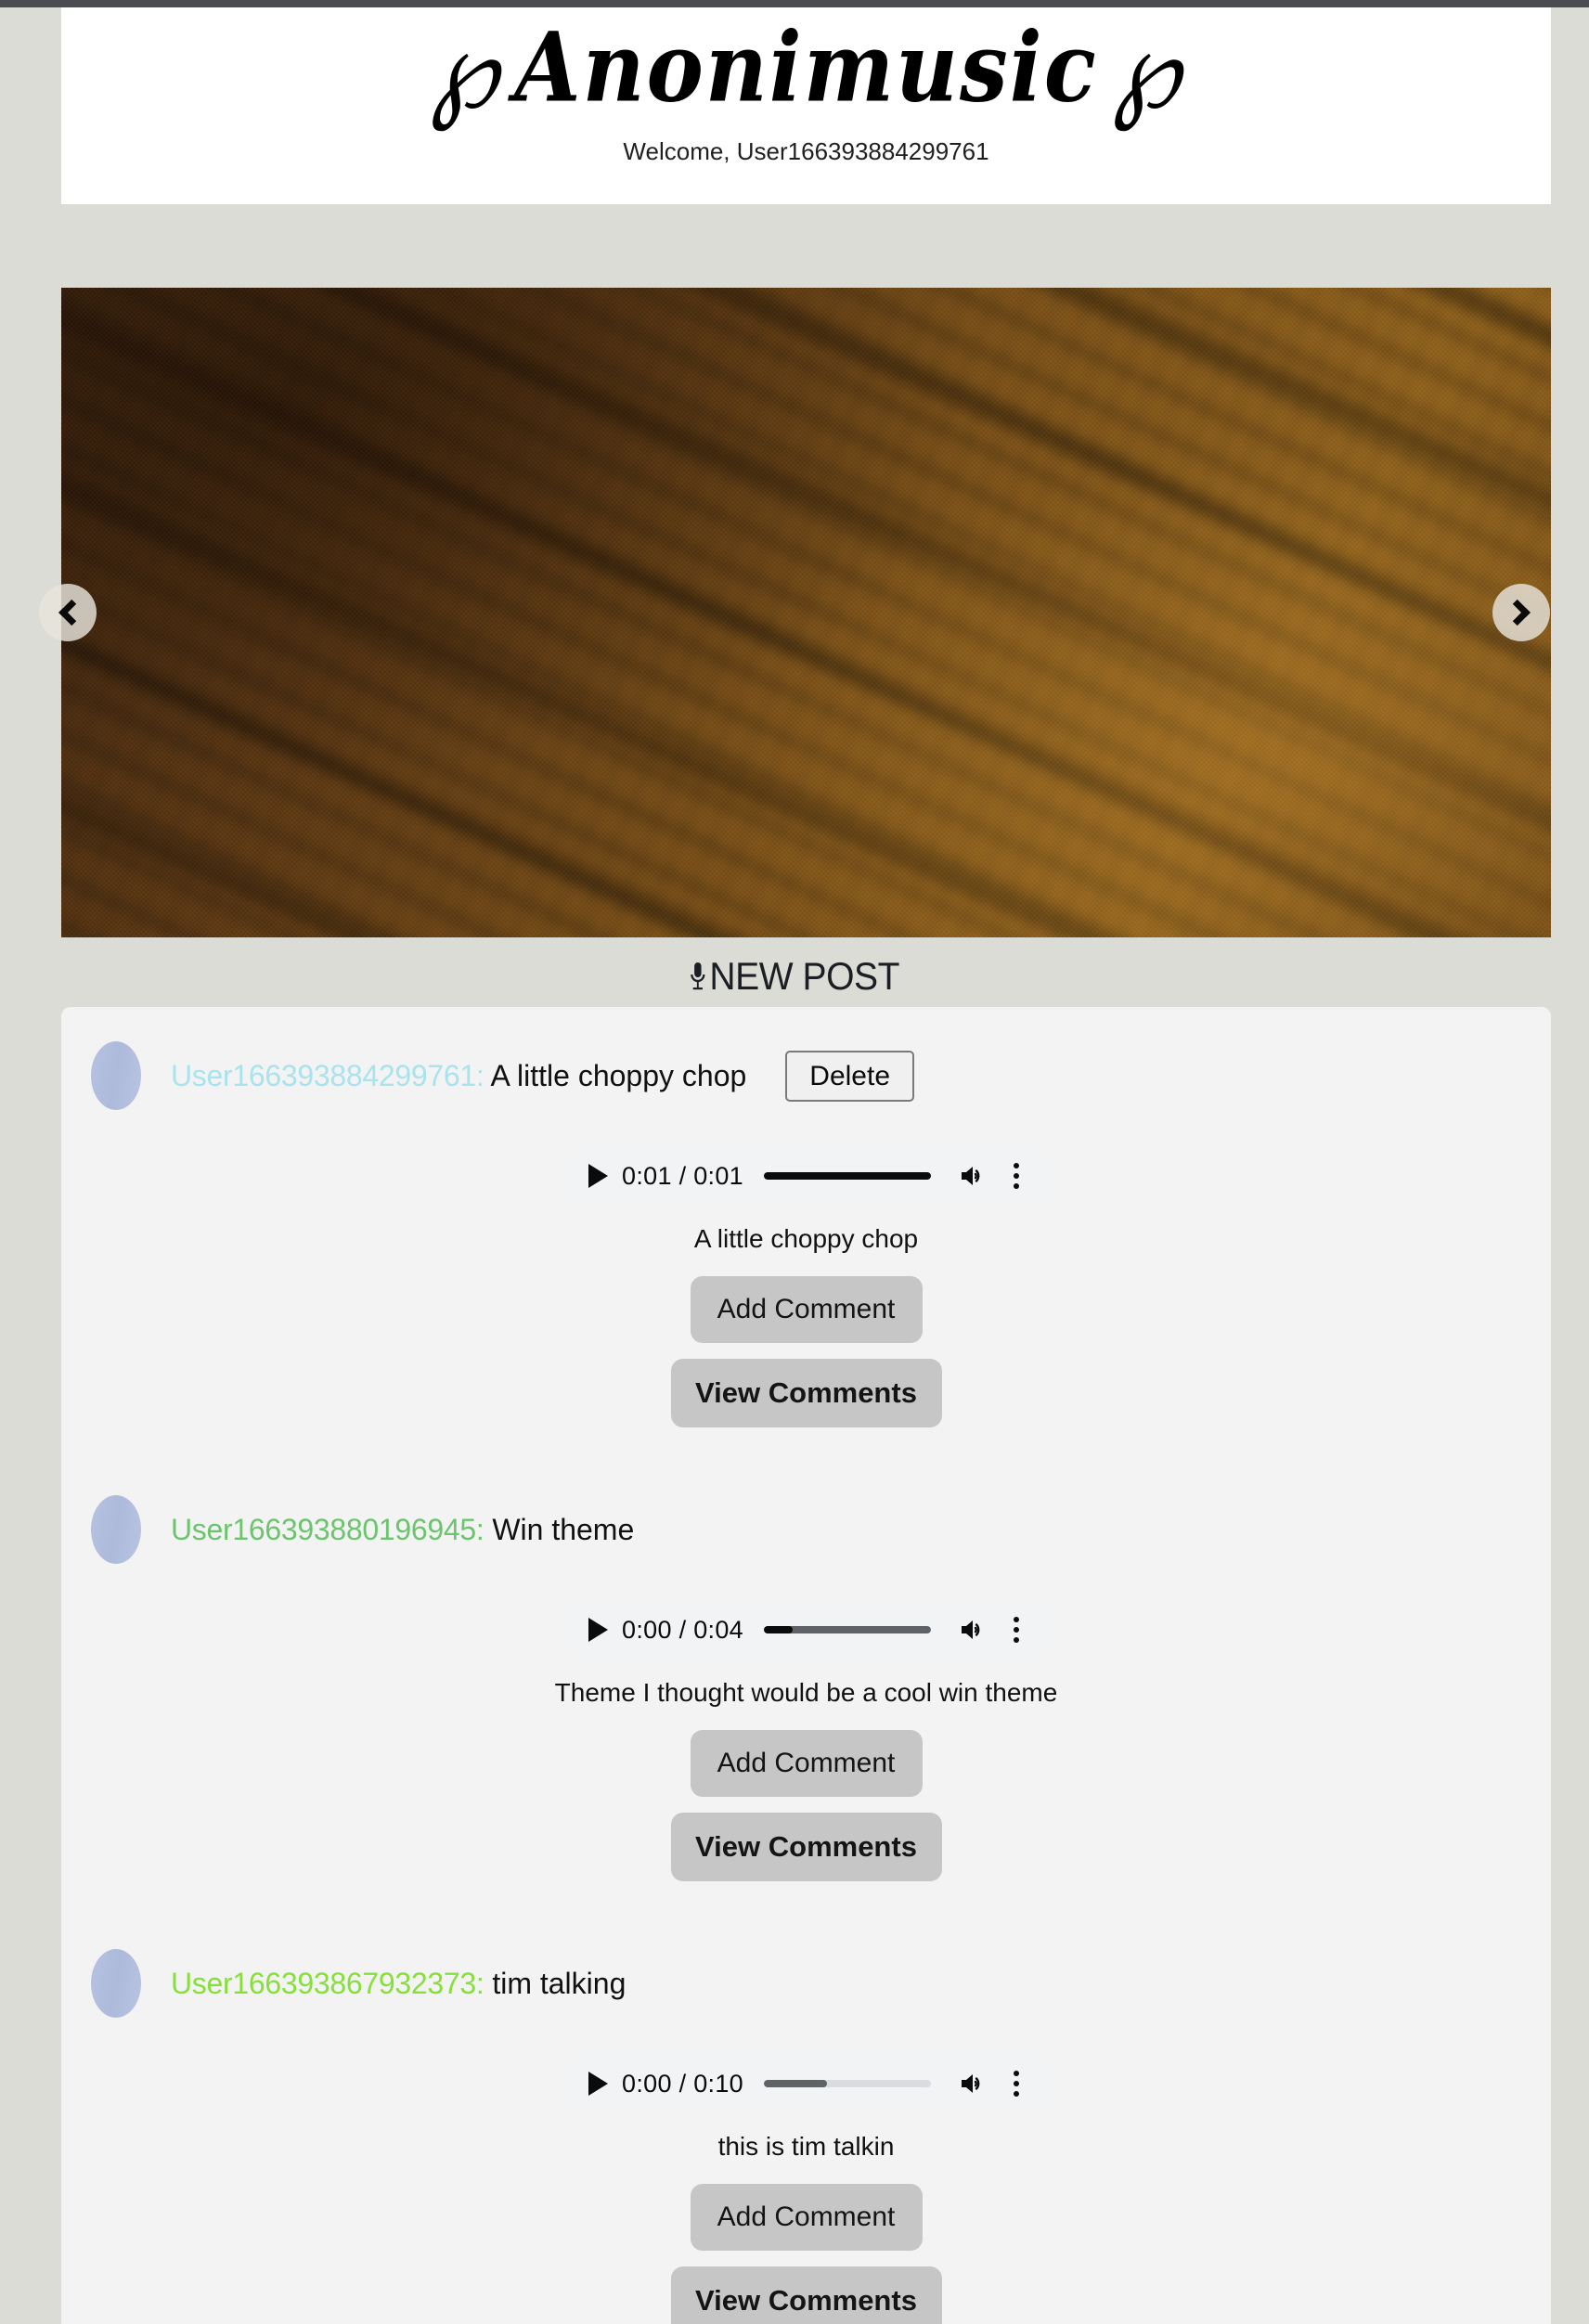  What do you see at coordinates (563, 1529) in the screenshot?
I see `post-title-text: Win theme` at bounding box center [563, 1529].